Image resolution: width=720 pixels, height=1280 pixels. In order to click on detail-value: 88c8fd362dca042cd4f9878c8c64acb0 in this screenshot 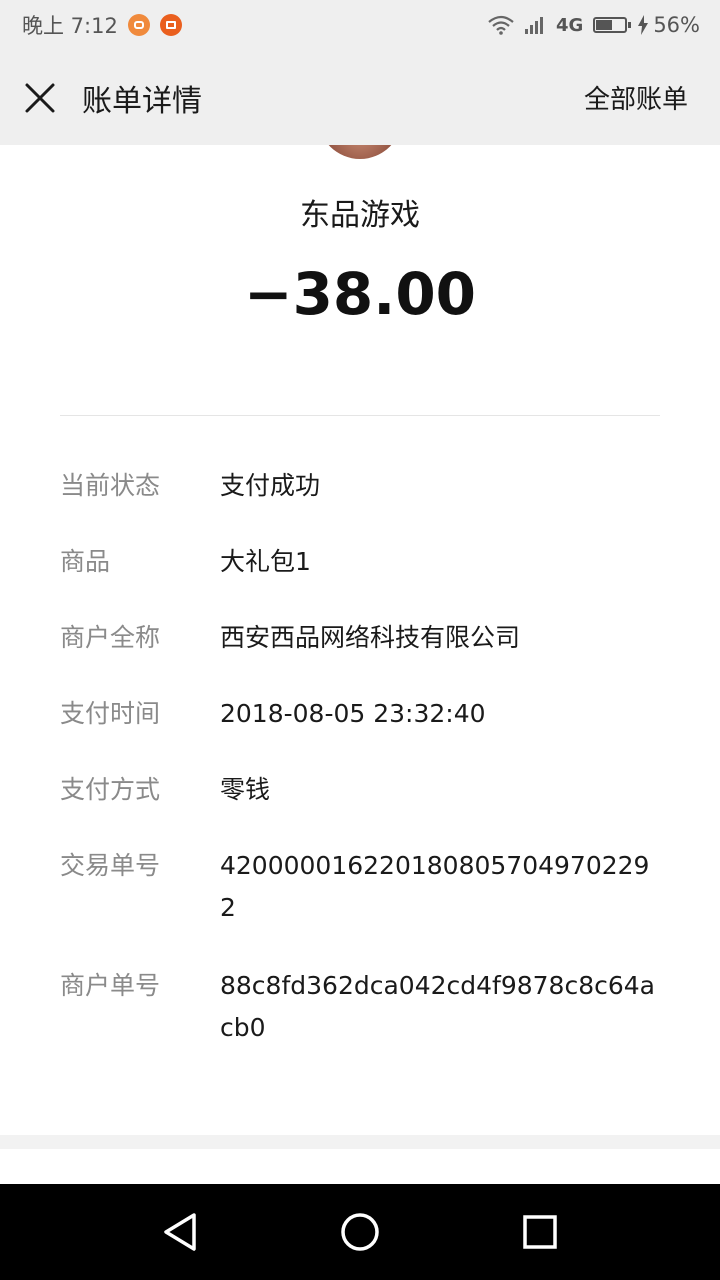, I will do `click(440, 1010)`.